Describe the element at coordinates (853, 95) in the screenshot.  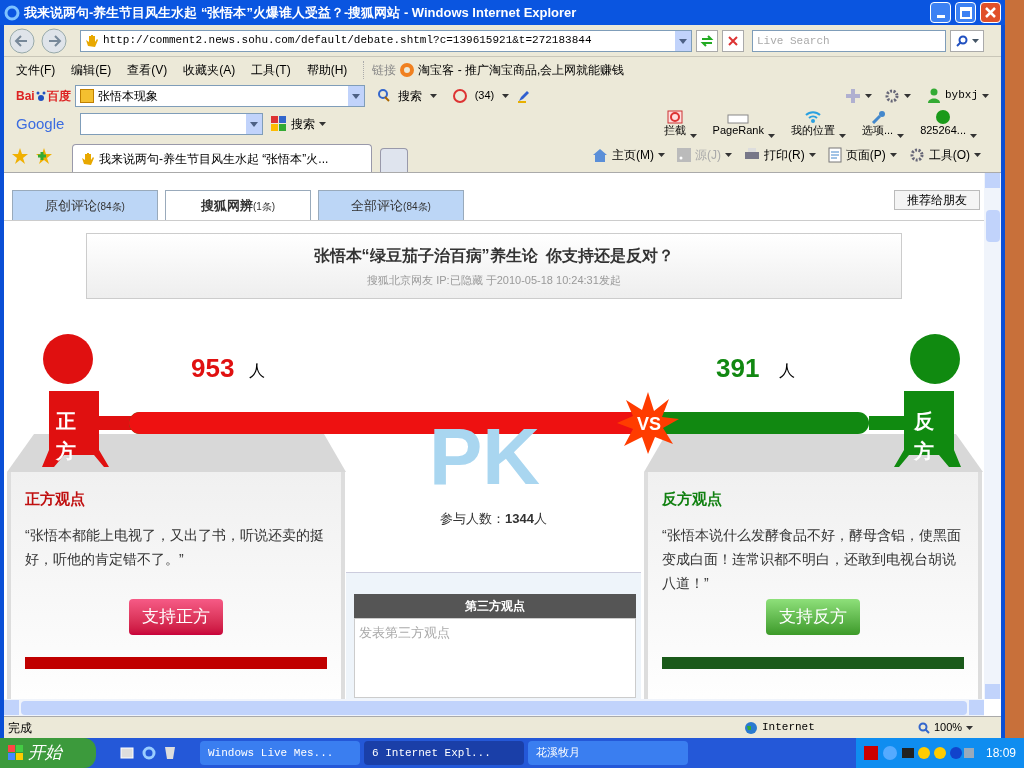
I see `plus-icon` at that location.